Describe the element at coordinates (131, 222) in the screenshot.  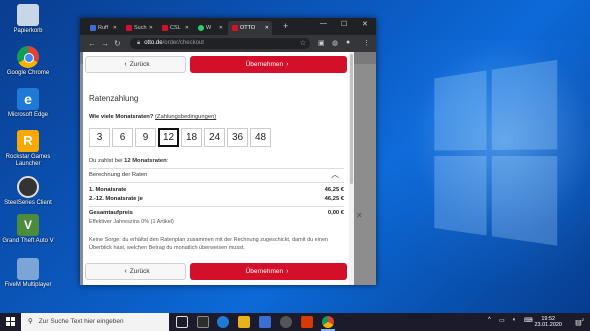
I see `interest-rate-text: Effektiver Jahreszins 0% (1 Artikel)` at that location.